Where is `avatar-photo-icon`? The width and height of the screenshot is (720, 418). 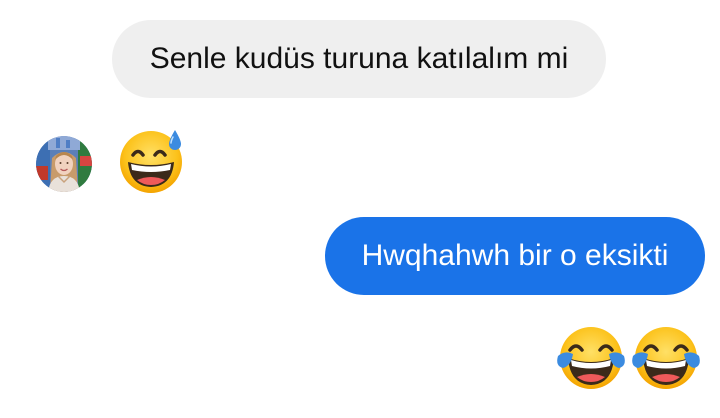
avatar-photo-icon is located at coordinates (64, 164).